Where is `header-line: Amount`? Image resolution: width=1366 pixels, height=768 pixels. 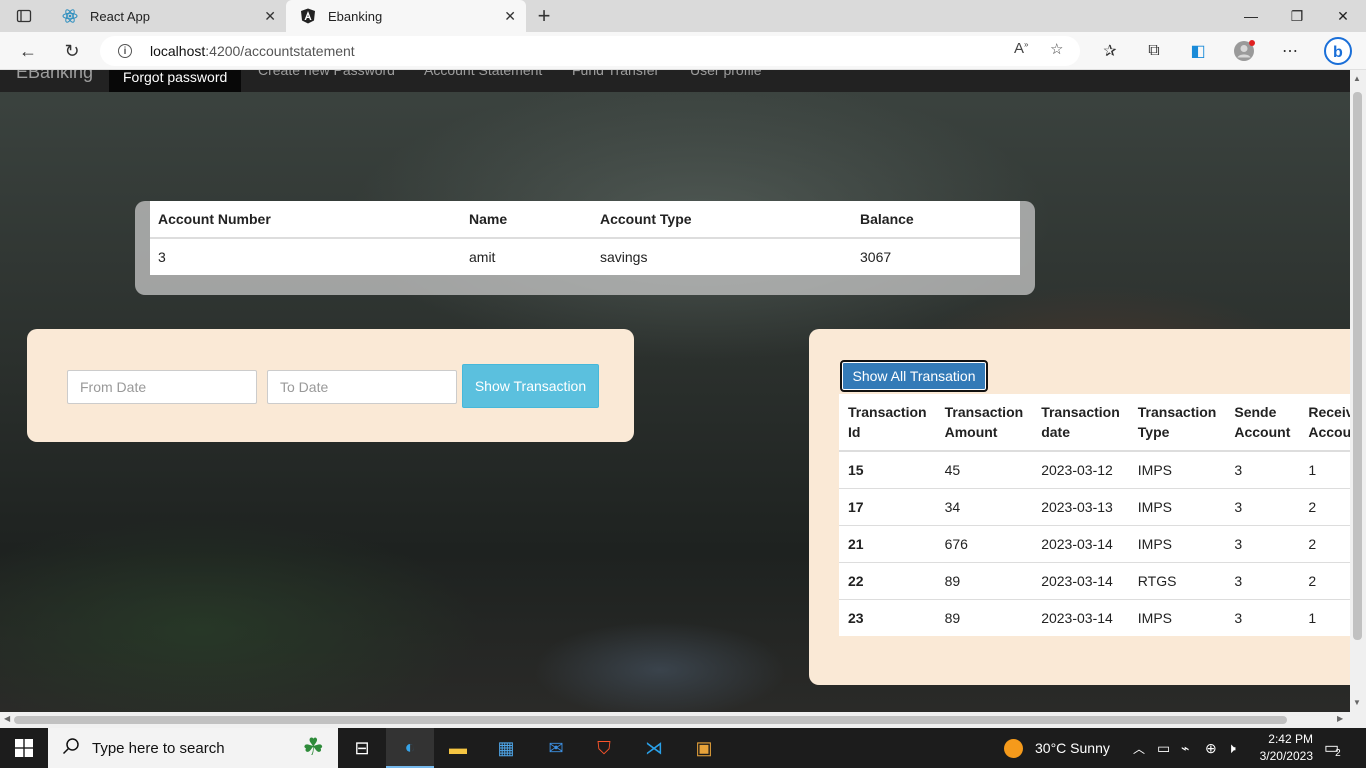 header-line: Amount is located at coordinates (971, 432).